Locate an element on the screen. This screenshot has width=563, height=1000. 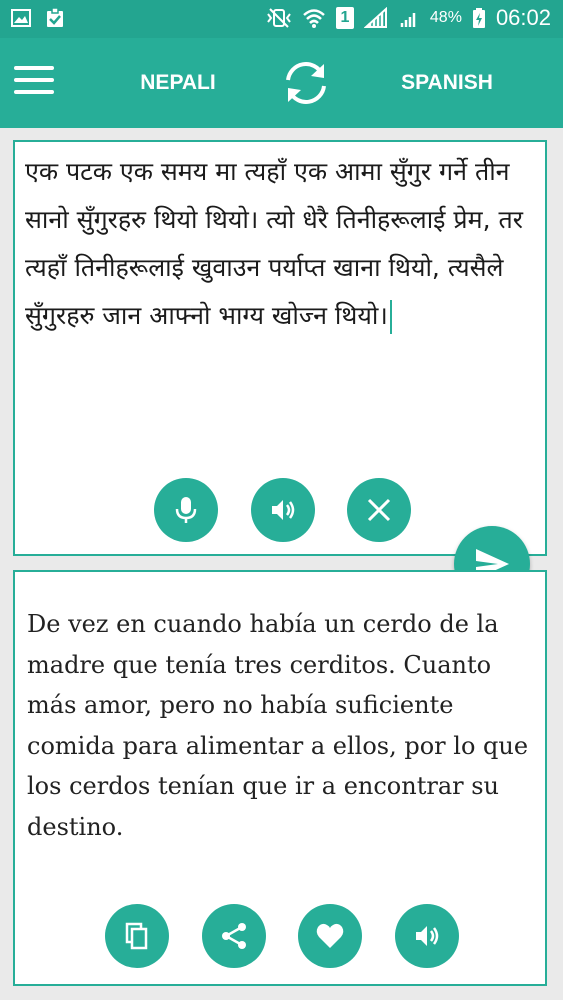
share-button is located at coordinates (234, 936).